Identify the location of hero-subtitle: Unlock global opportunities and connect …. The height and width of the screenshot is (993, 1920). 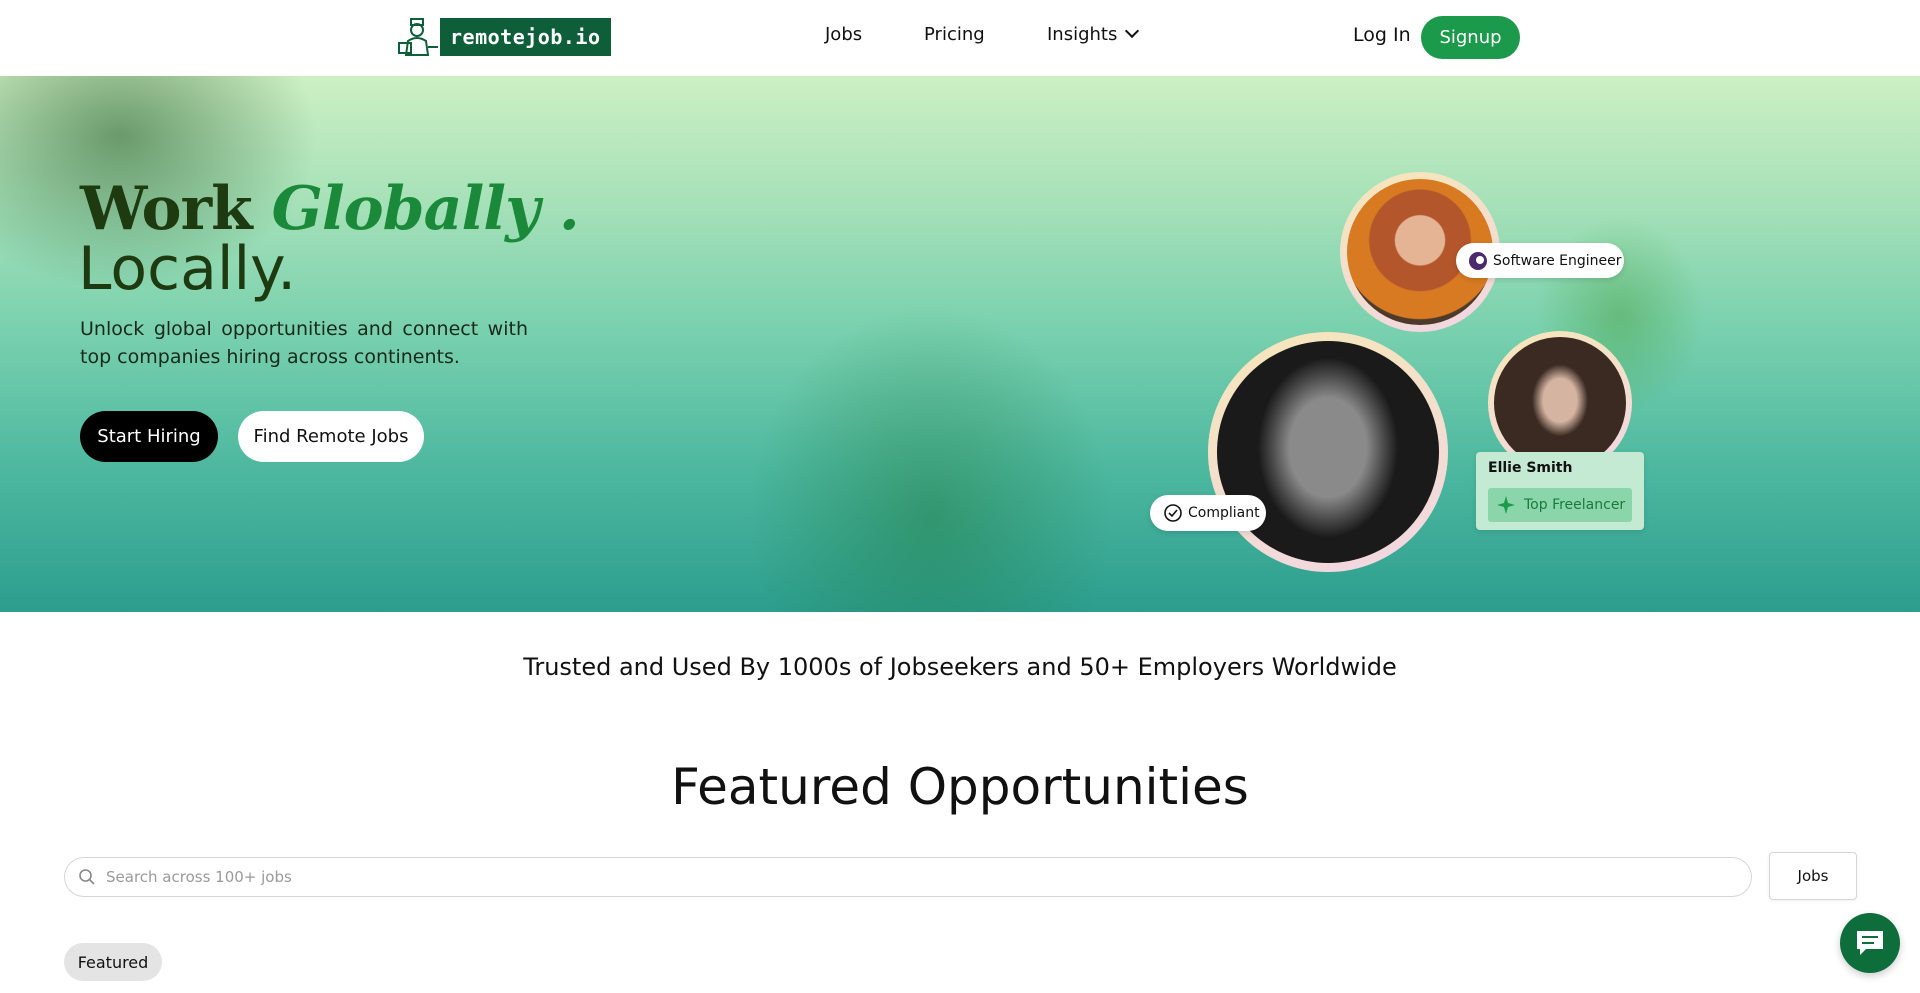
(304, 343).